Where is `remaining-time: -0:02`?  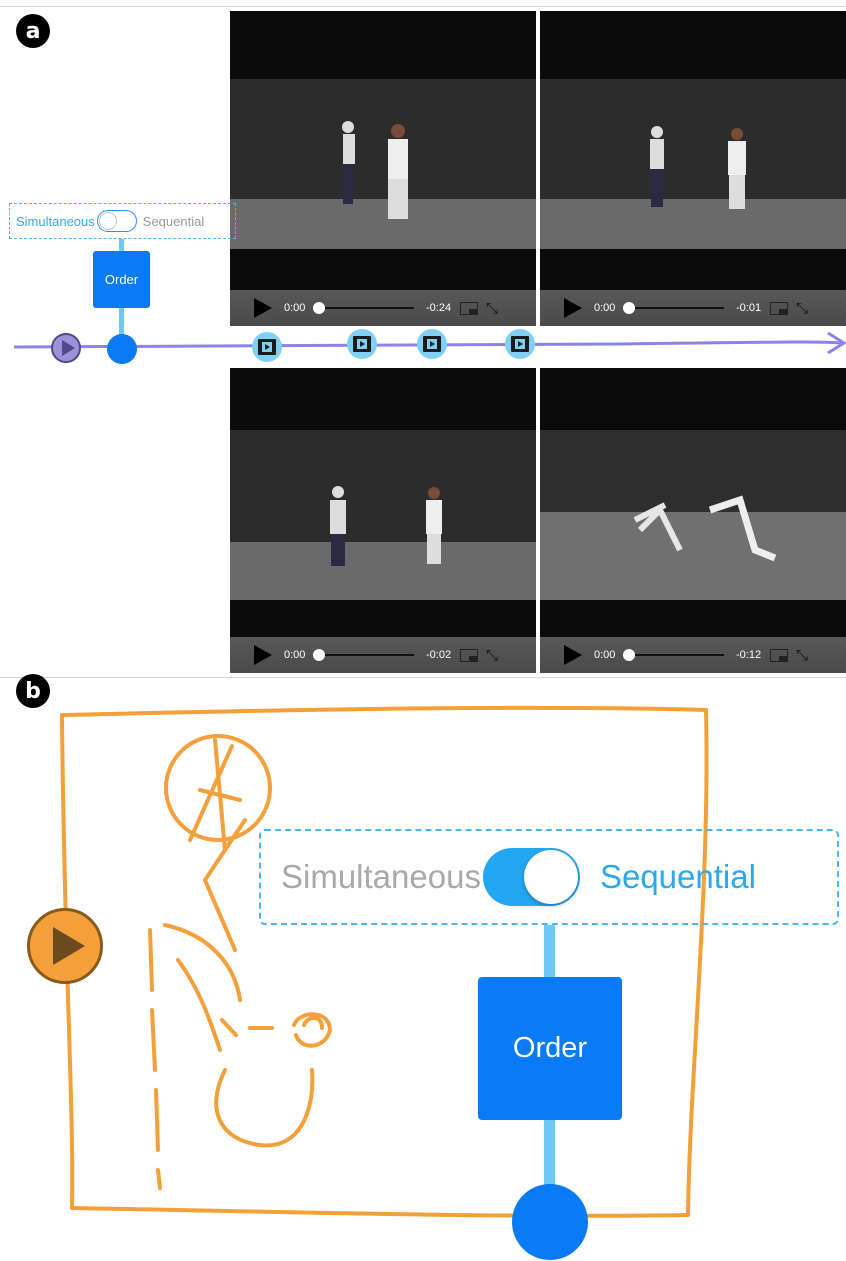
remaining-time: -0:02 is located at coordinates (439, 655).